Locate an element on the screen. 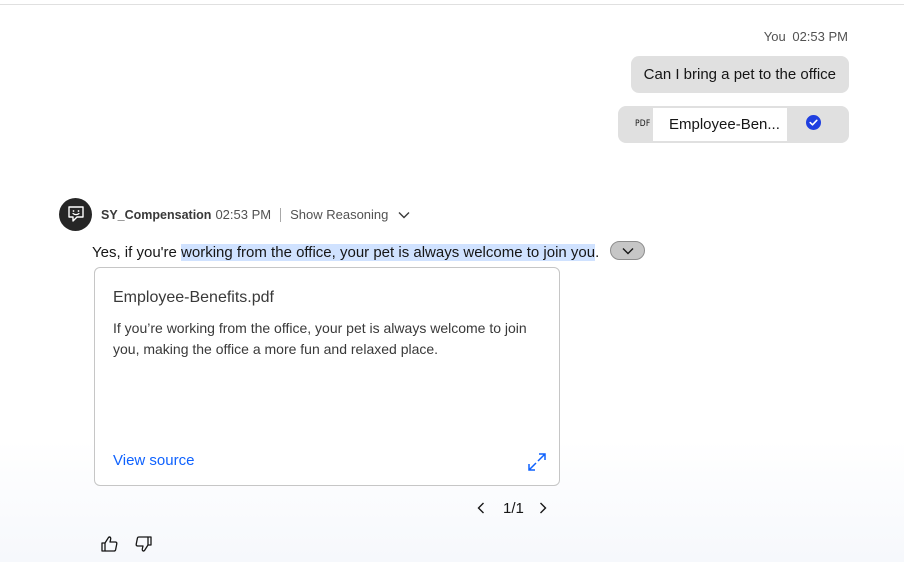  user-message-time: 02:53 PM is located at coordinates (820, 36).